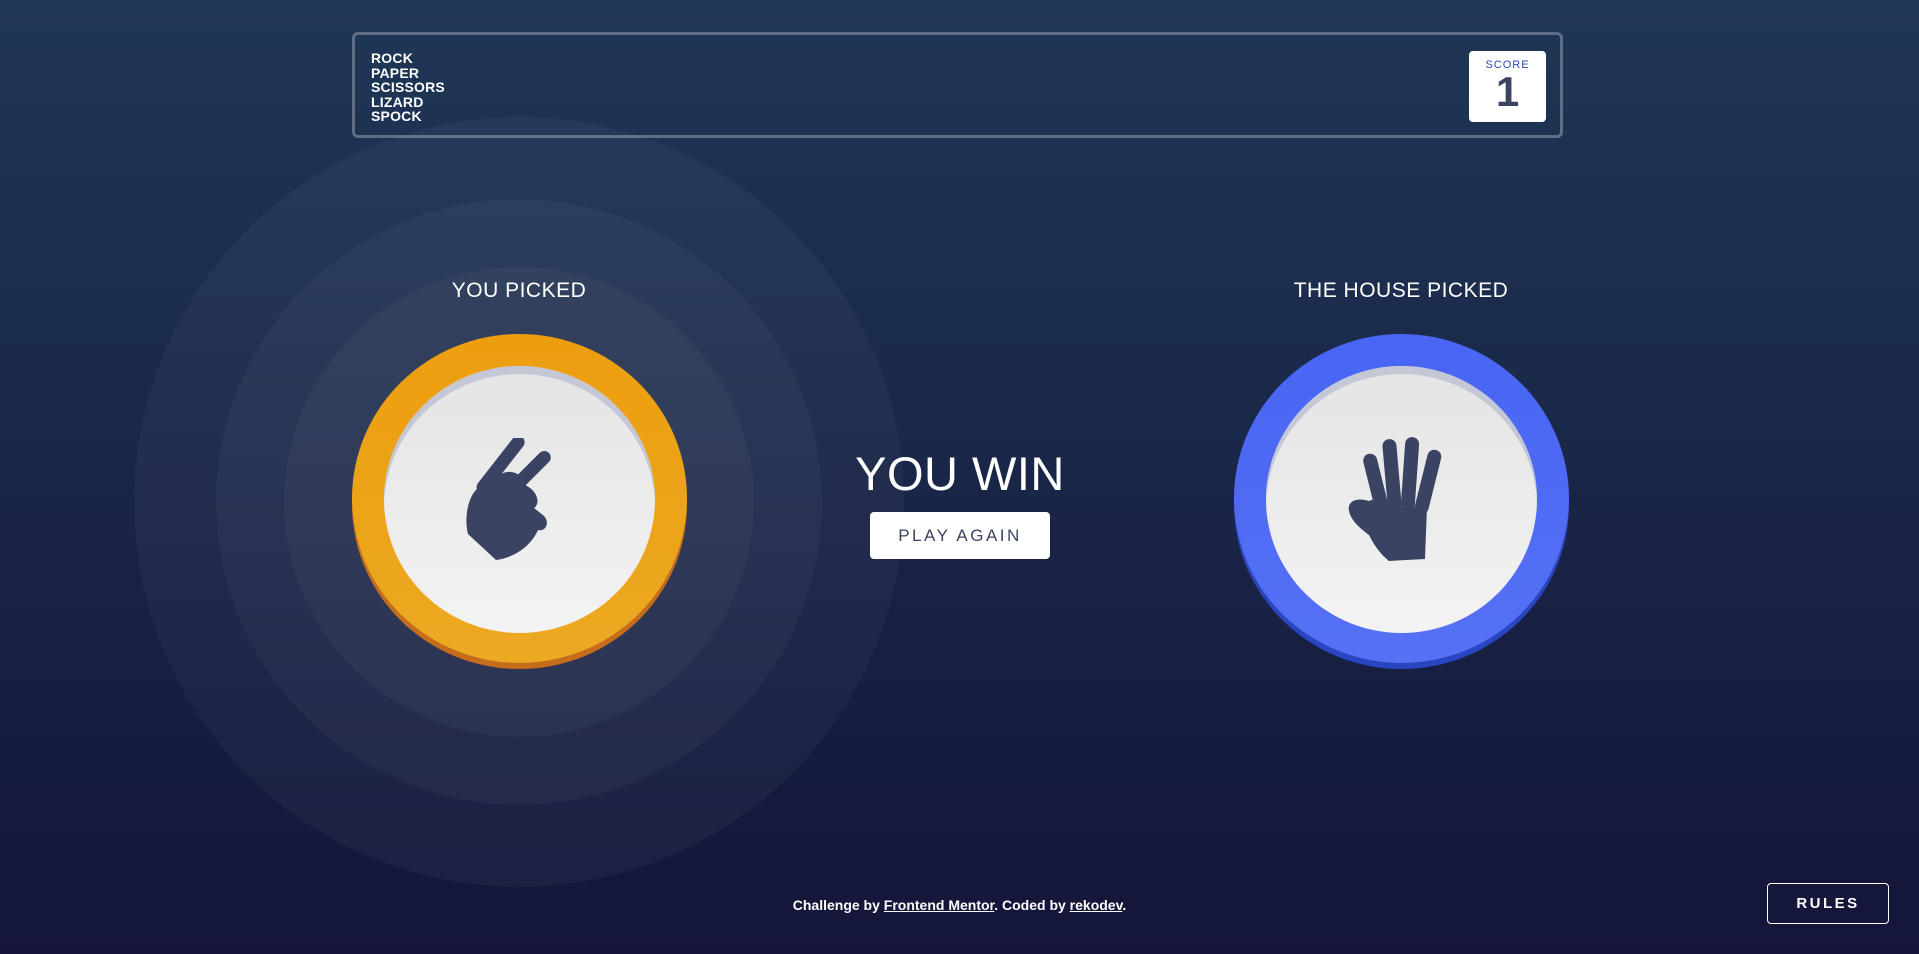 This screenshot has width=1919, height=954. What do you see at coordinates (508, 498) in the screenshot?
I see `scissors-hand-icon` at bounding box center [508, 498].